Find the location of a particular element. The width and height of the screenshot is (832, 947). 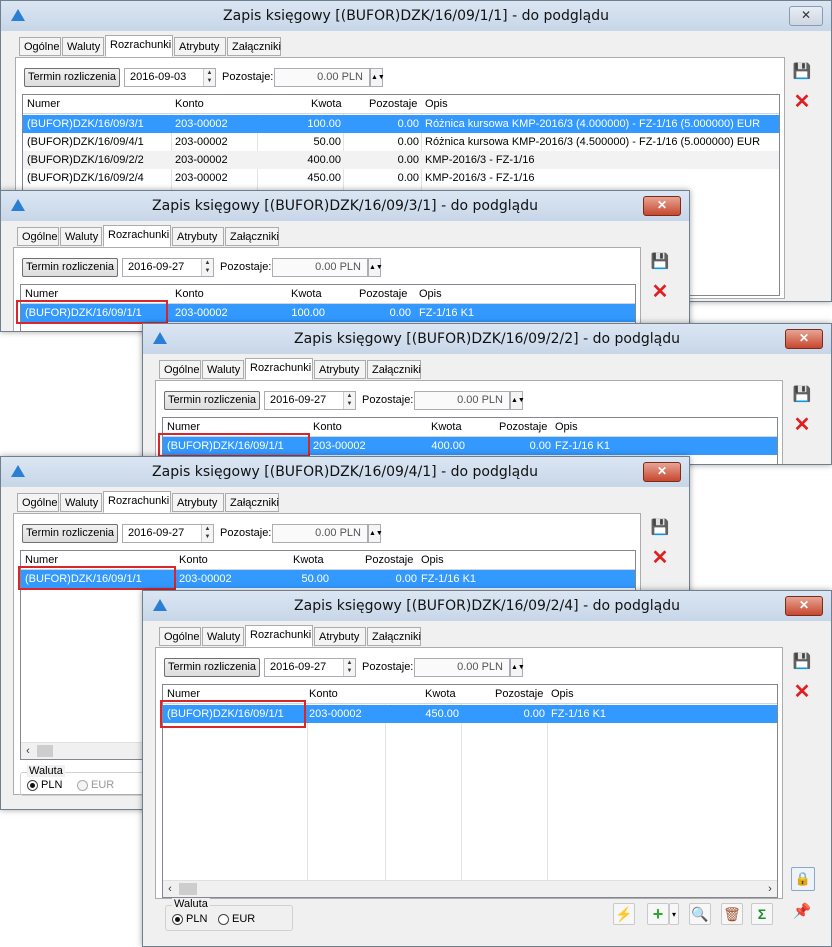

dropdown-arrow-icon: ▾ is located at coordinates (674, 914).